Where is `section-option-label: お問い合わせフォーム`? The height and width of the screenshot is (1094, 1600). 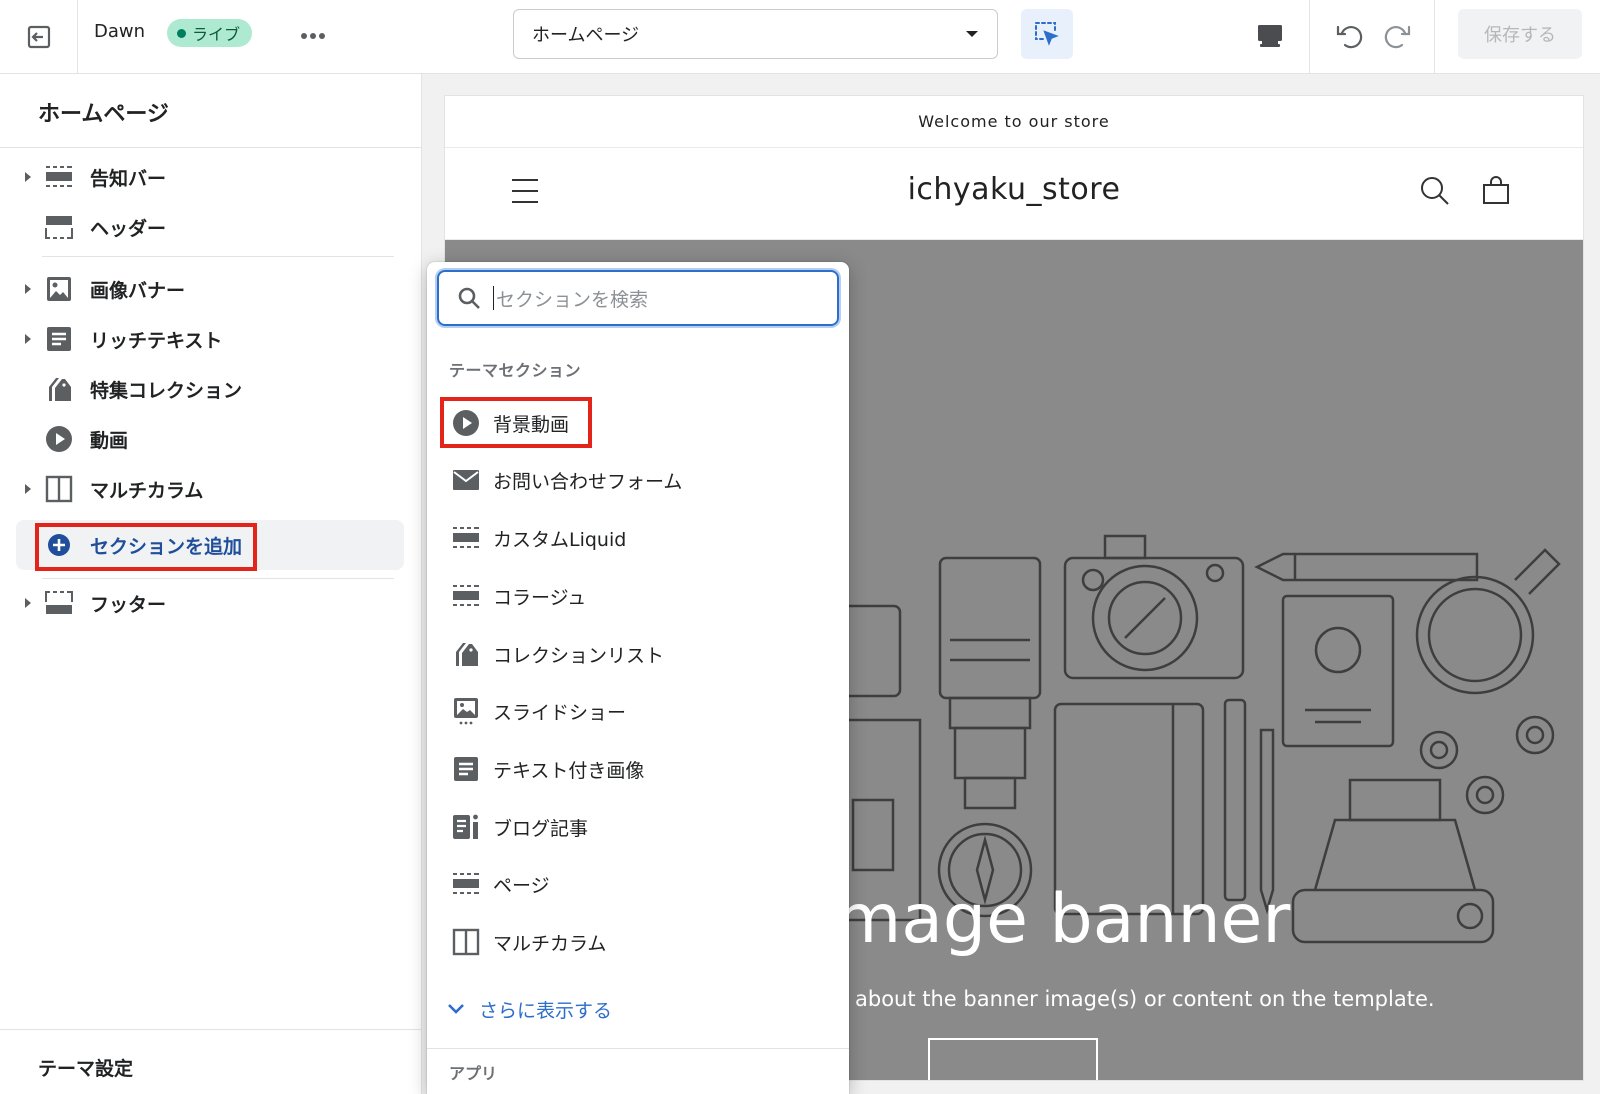
section-option-label: お問い合わせフォーム is located at coordinates (588, 481).